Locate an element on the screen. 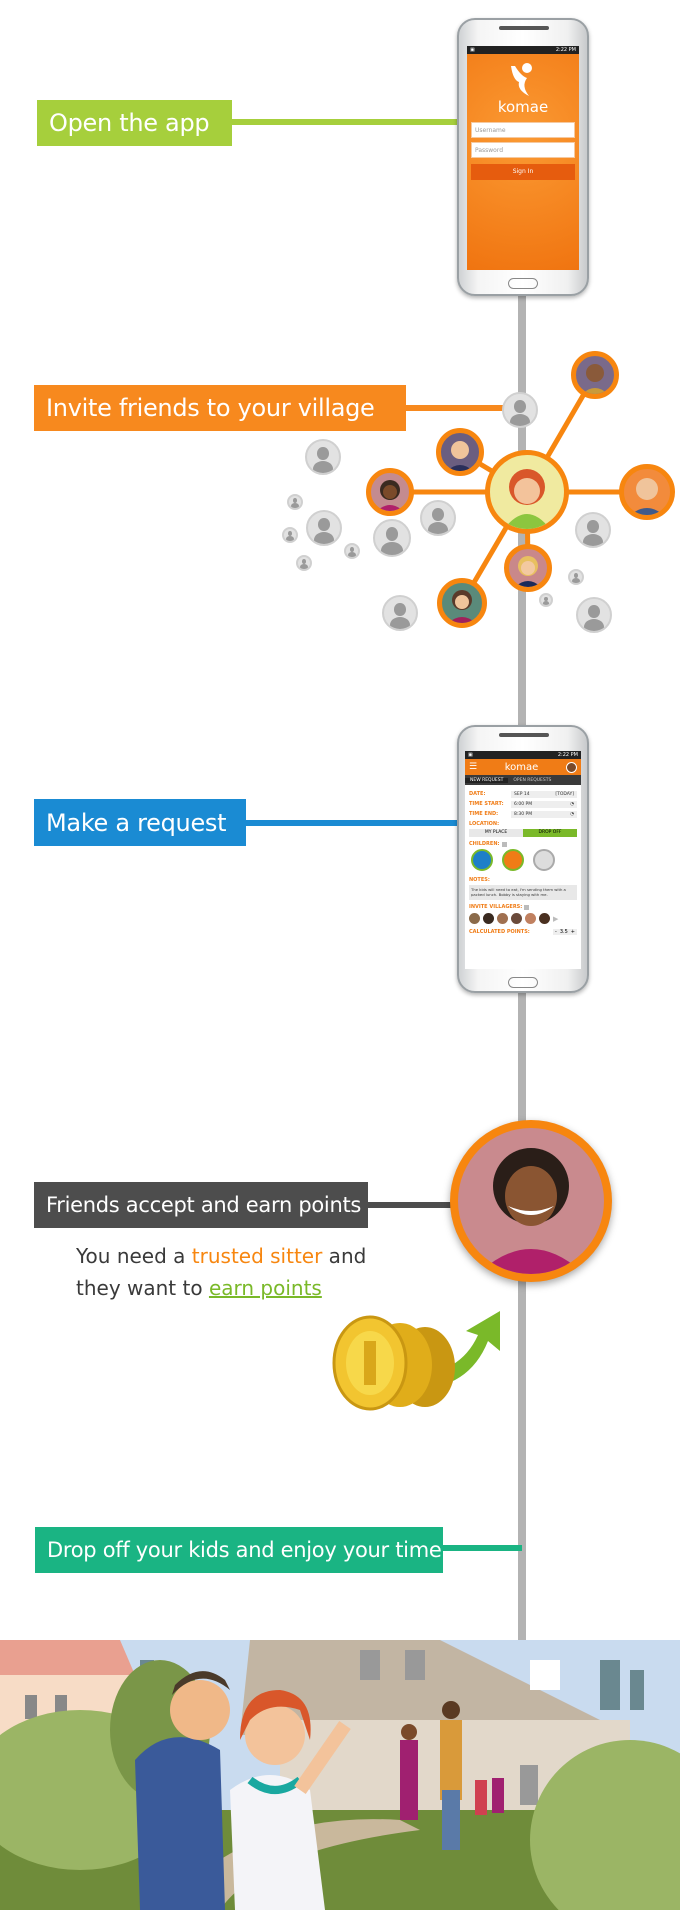 The height and width of the screenshot is (1910, 680). step-drop-off-label: Drop off your kids and enjoy your time is located at coordinates (239, 1550).